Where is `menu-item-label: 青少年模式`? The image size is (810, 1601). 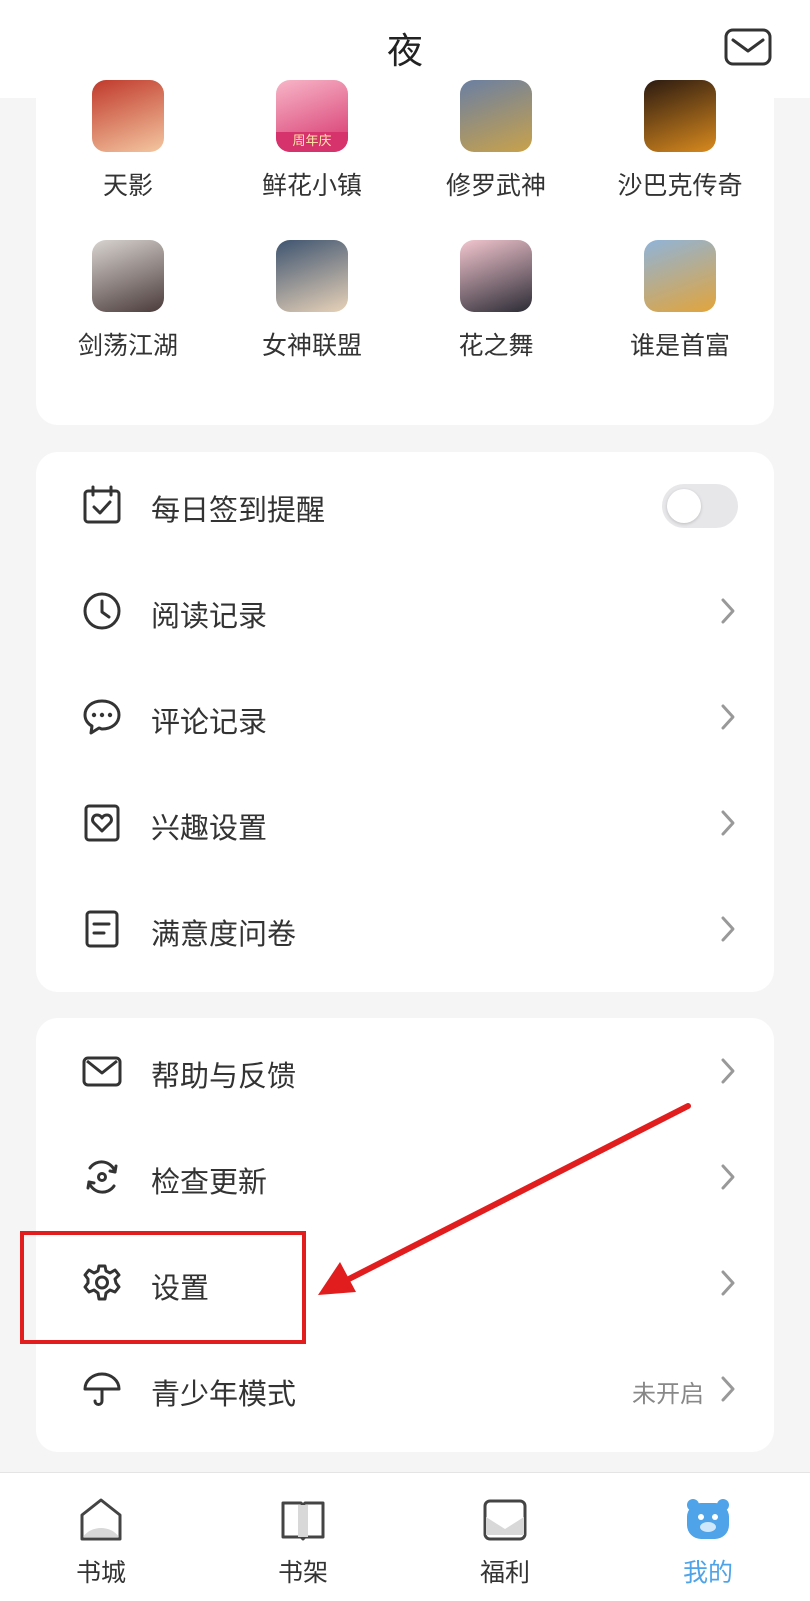
menu-item-label: 青少年模式 is located at coordinates (224, 1394).